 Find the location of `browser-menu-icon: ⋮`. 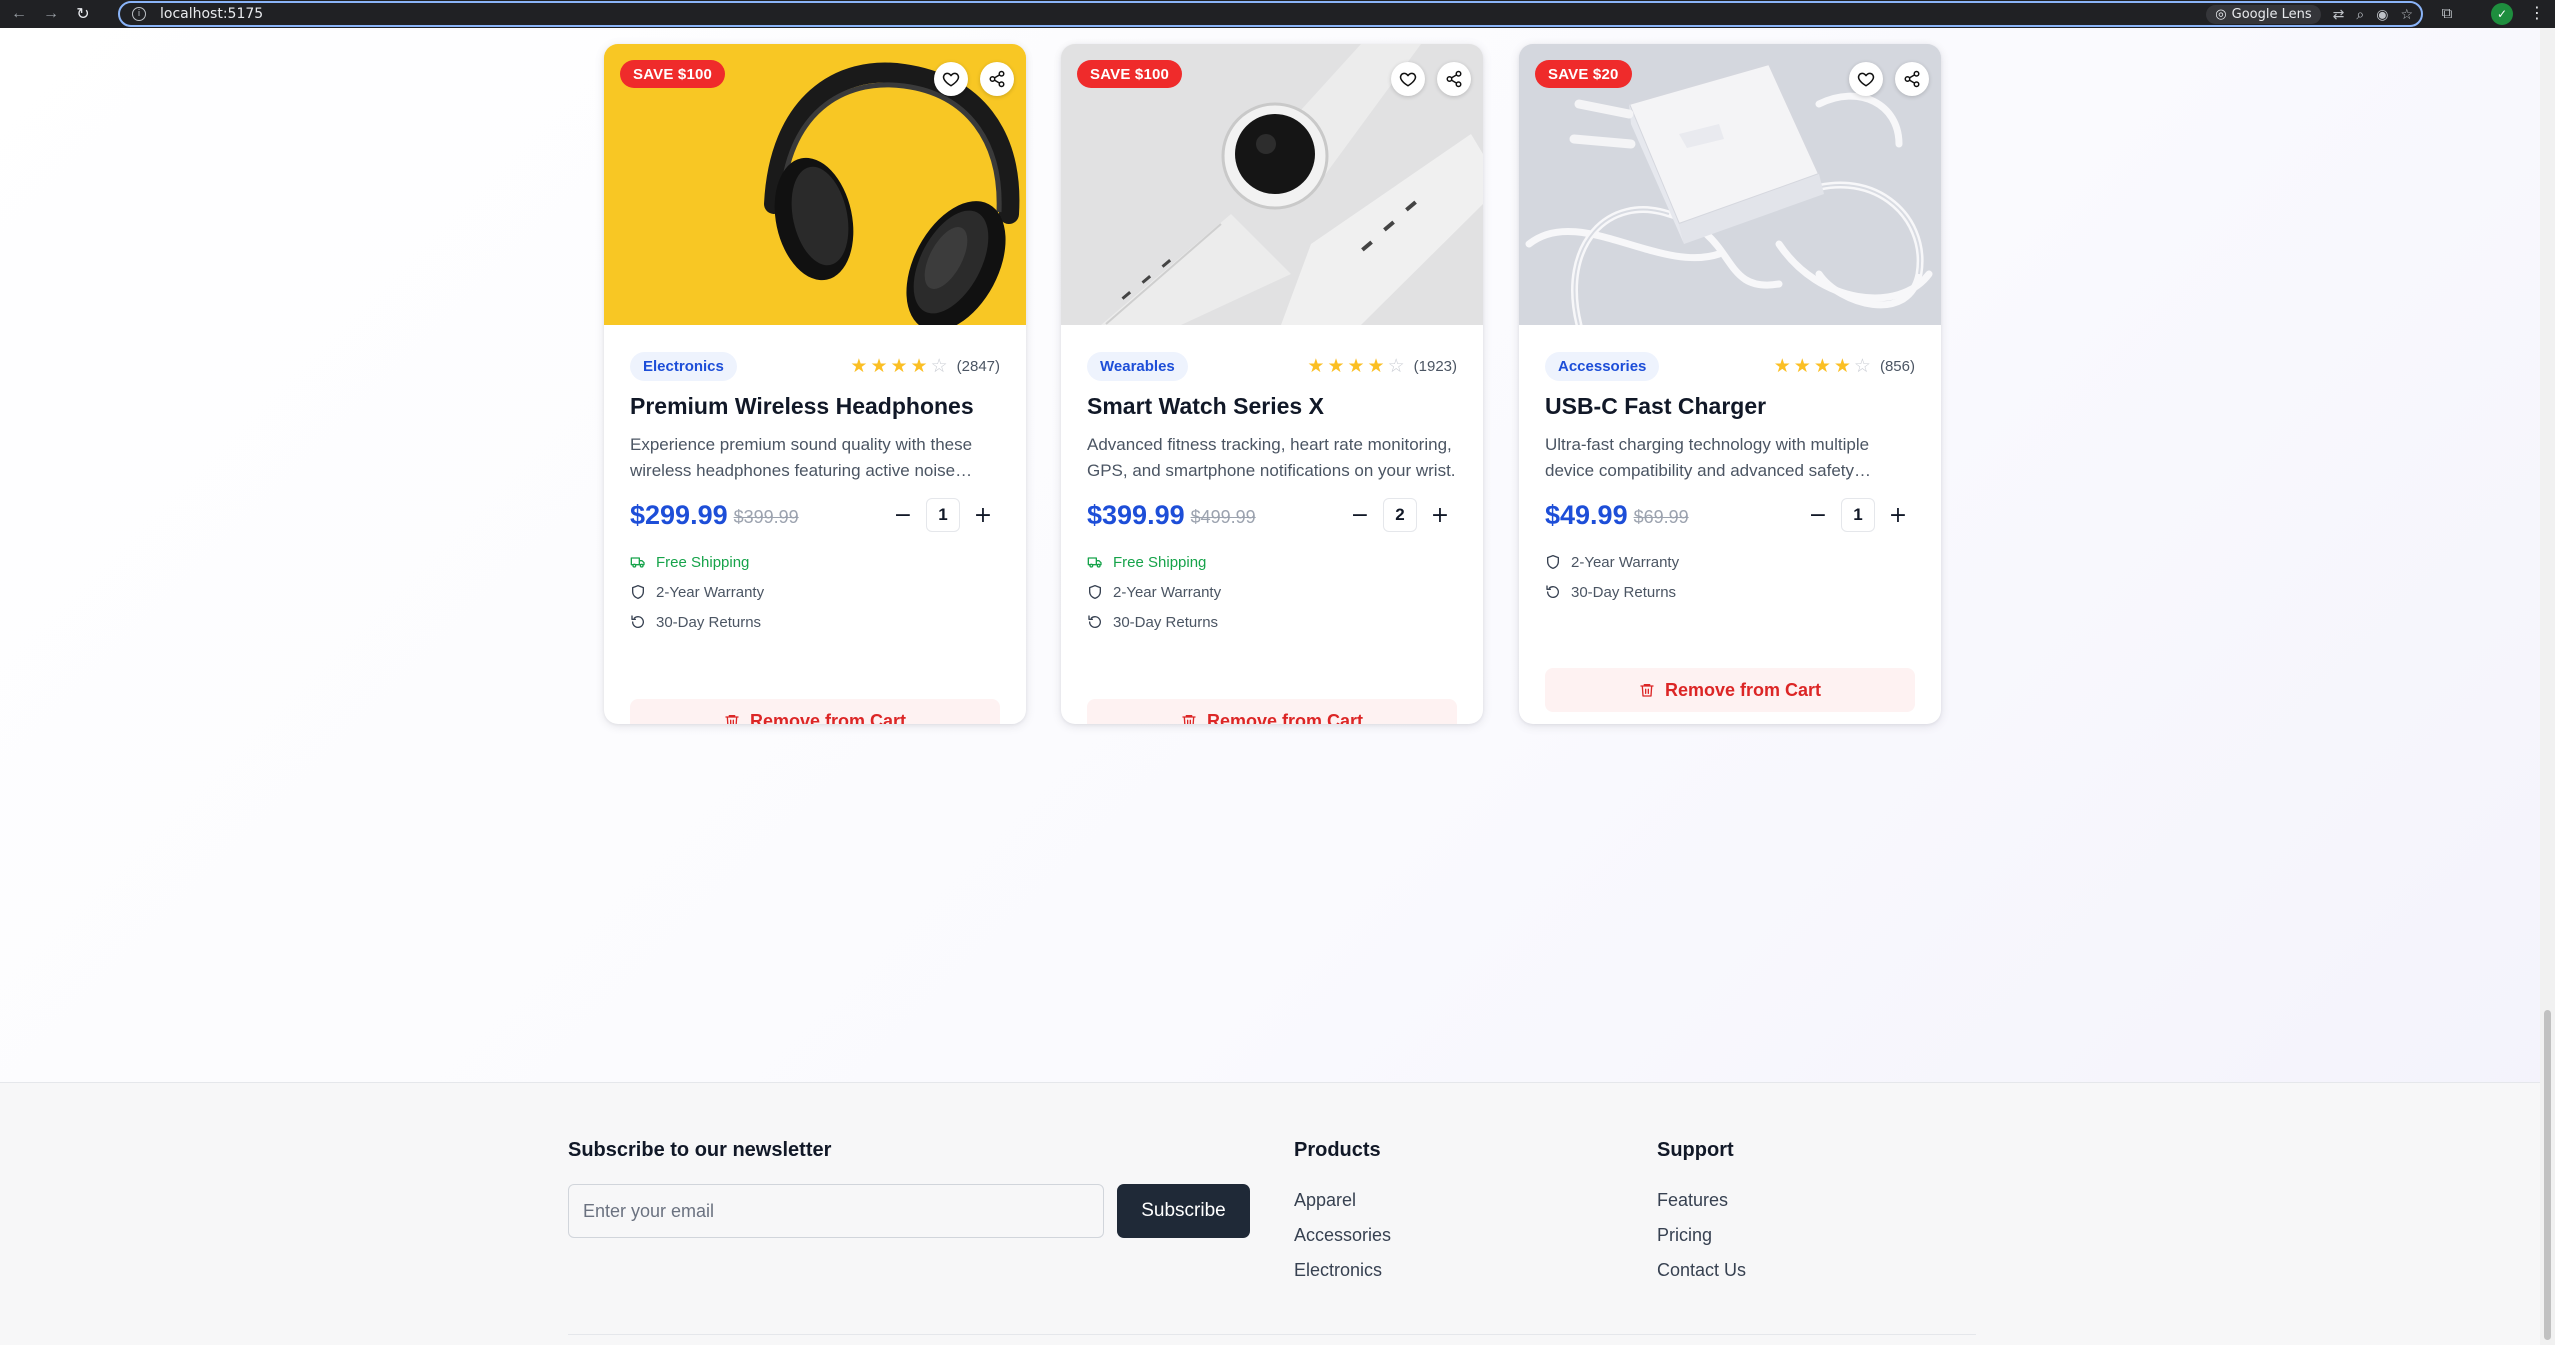

browser-menu-icon: ⋮ is located at coordinates (2537, 14).